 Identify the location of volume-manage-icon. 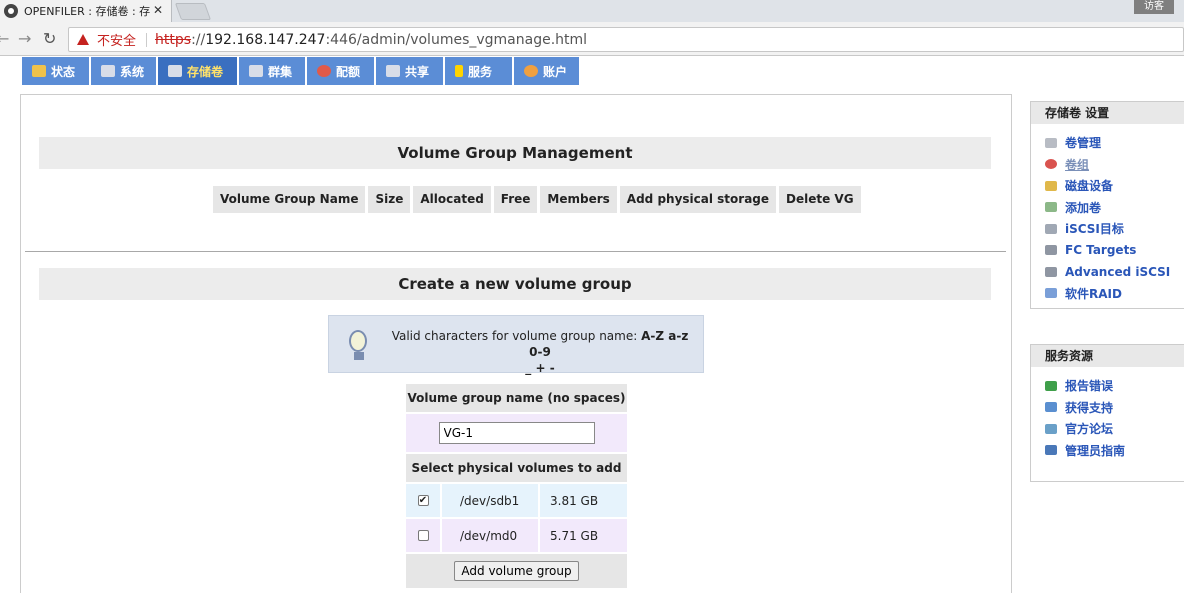
(1051, 142).